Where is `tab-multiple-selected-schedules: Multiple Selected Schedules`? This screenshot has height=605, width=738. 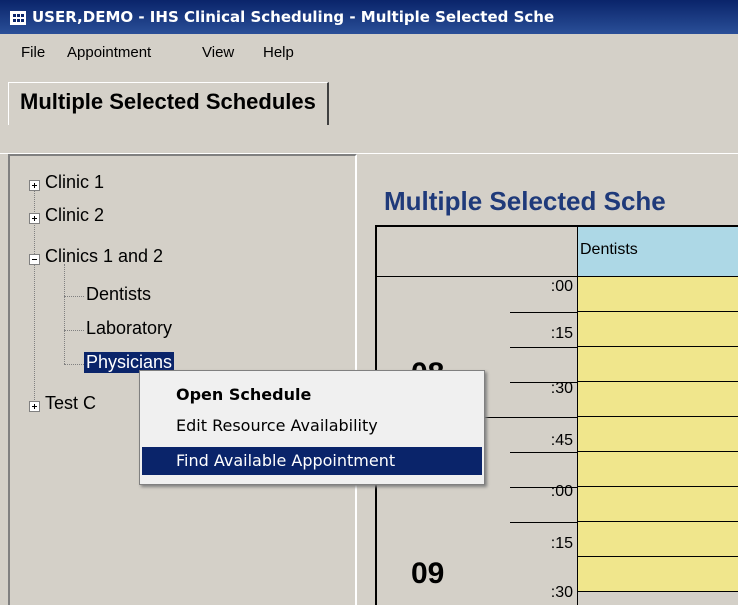 tab-multiple-selected-schedules: Multiple Selected Schedules is located at coordinates (168, 103).